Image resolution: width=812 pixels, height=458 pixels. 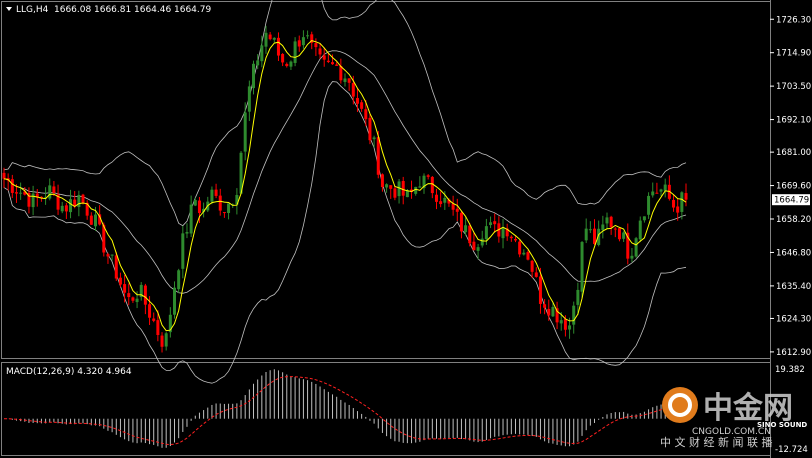 I want to click on macd-histogram, so click(x=347, y=408).